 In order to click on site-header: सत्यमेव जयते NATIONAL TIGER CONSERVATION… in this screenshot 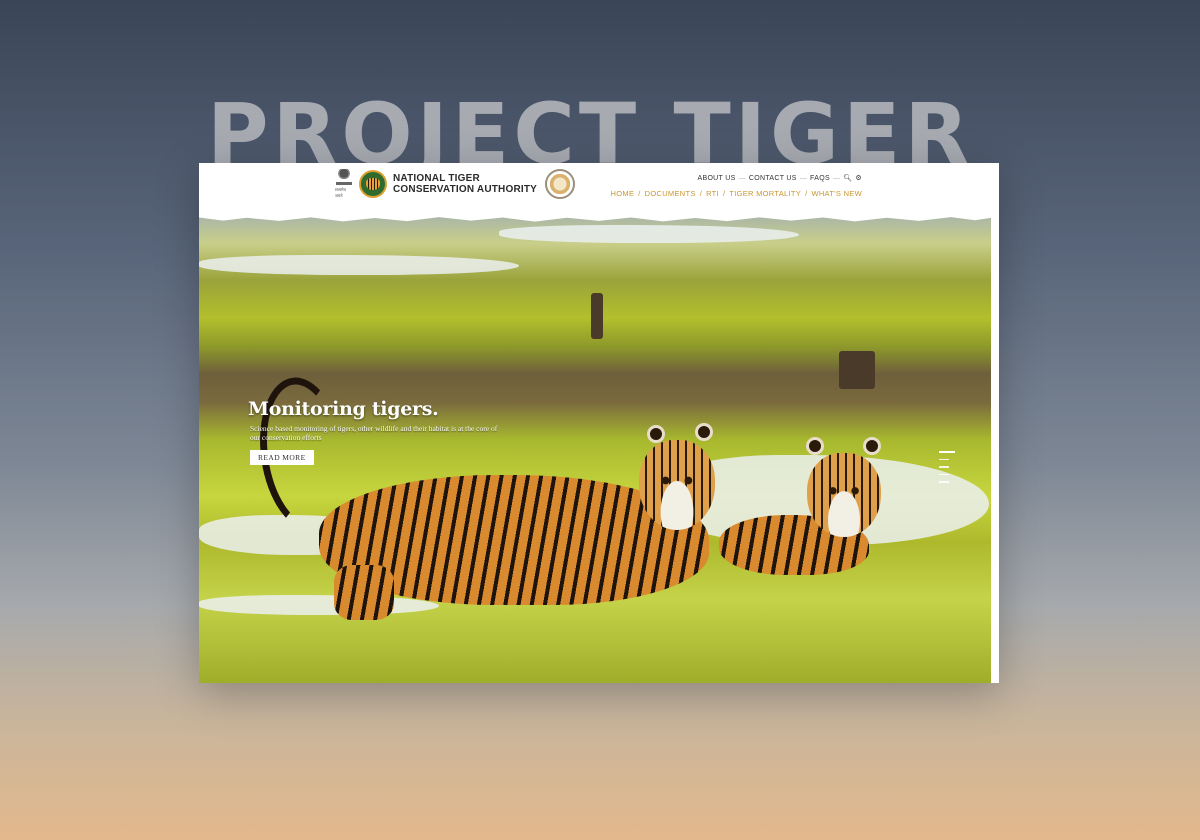, I will do `click(599, 189)`.